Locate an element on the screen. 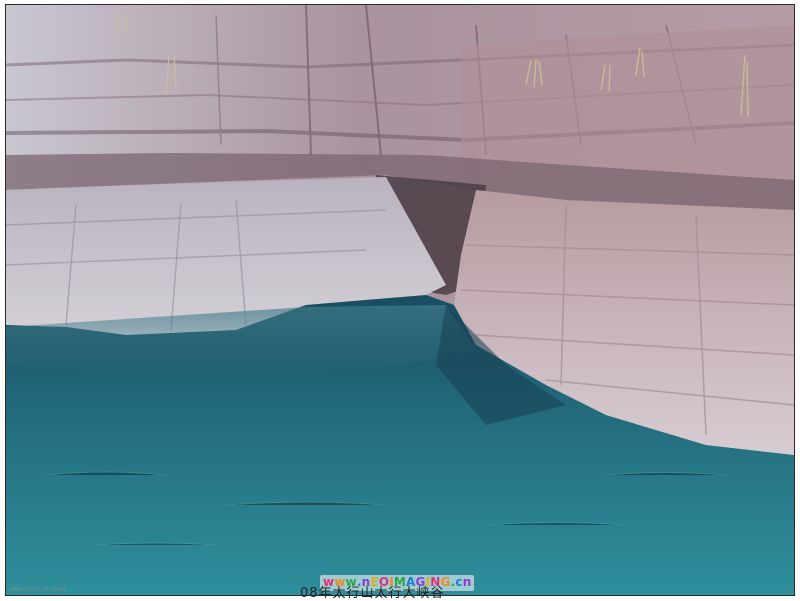  camera-timestamp: 2008/07/13 14:50:09 is located at coordinates (38, 590).